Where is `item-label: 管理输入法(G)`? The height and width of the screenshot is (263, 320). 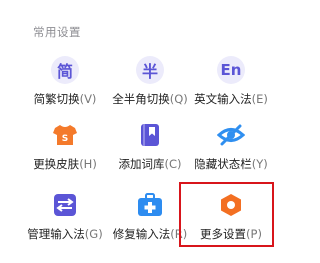
item-label: 管理输入法(G) is located at coordinates (65, 234).